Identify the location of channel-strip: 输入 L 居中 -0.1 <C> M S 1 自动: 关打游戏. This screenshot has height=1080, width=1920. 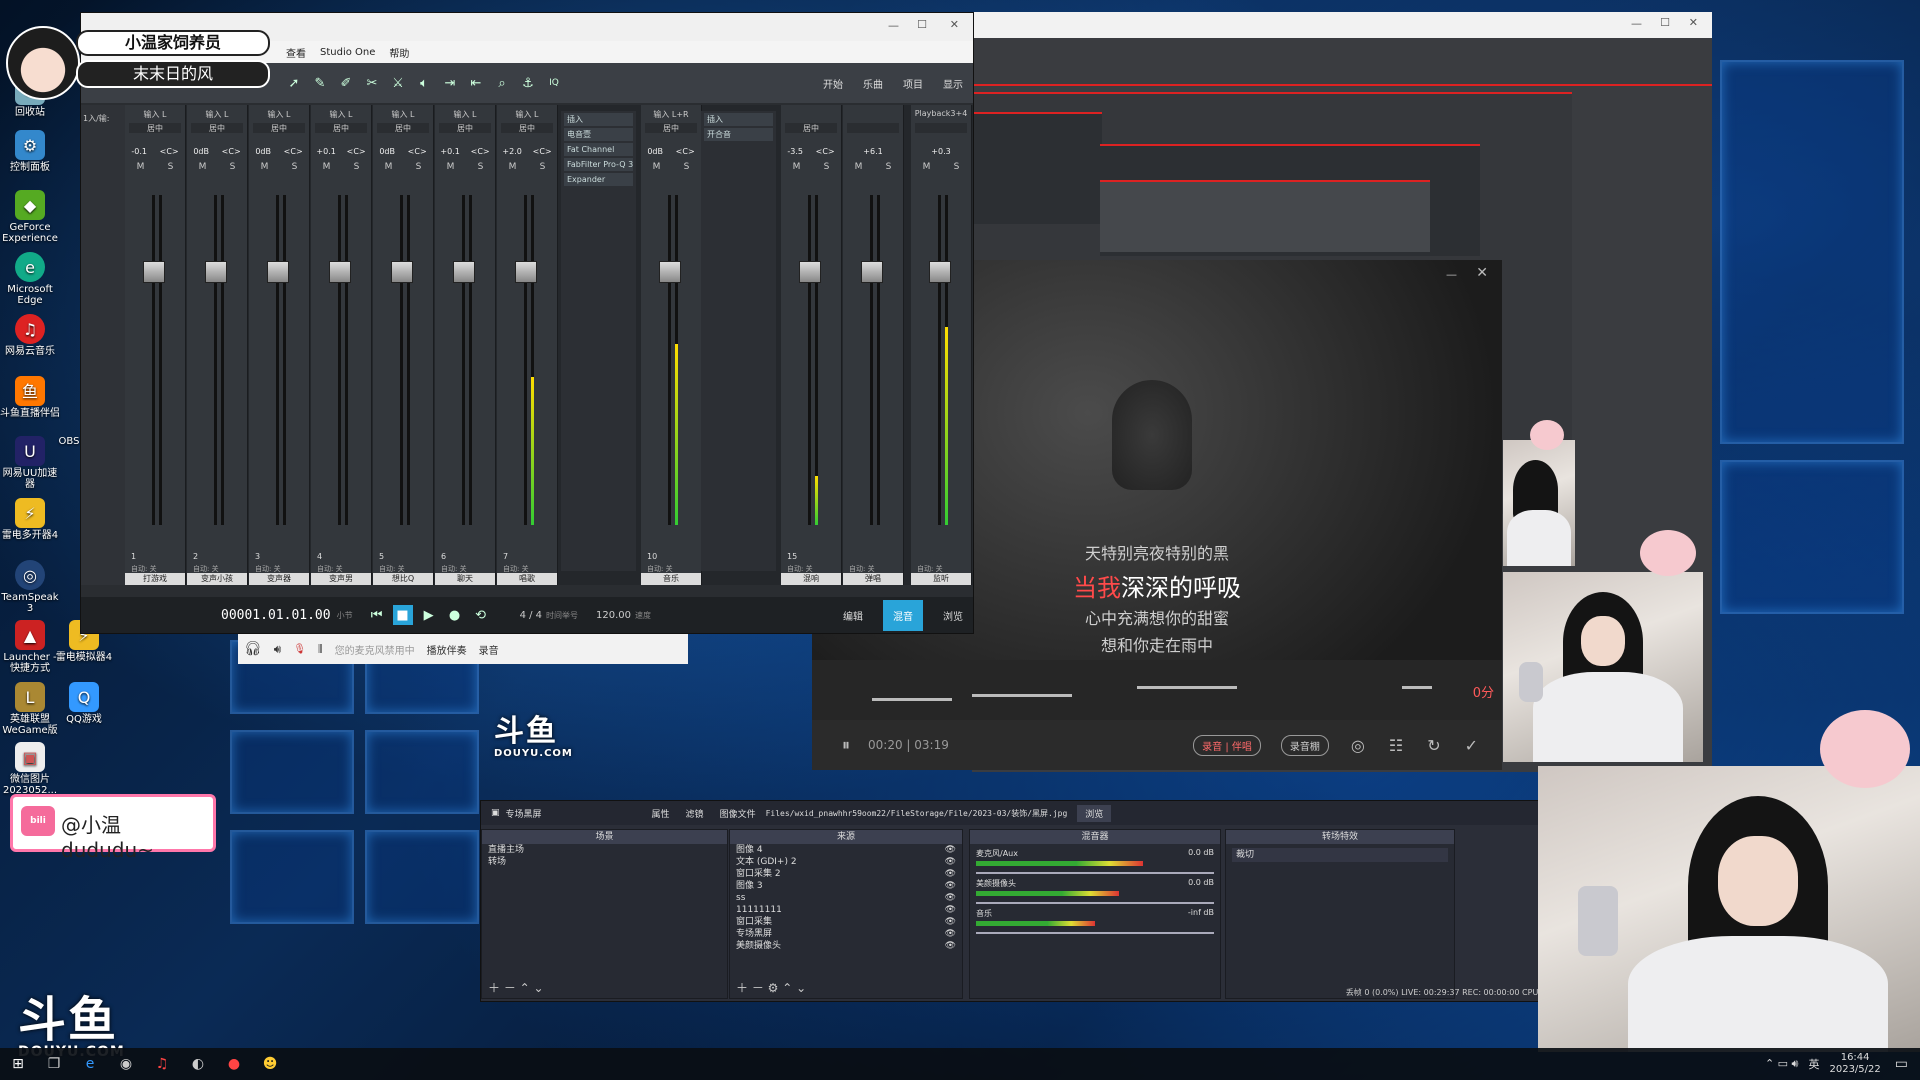
(155, 345).